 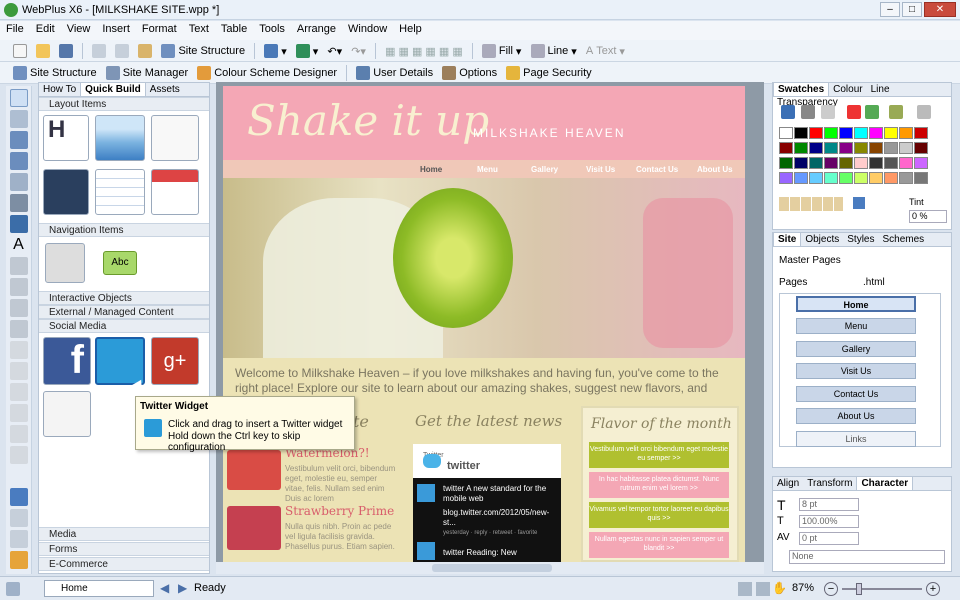 What do you see at coordinates (234, 29) in the screenshot?
I see `menu-table: Table` at bounding box center [234, 29].